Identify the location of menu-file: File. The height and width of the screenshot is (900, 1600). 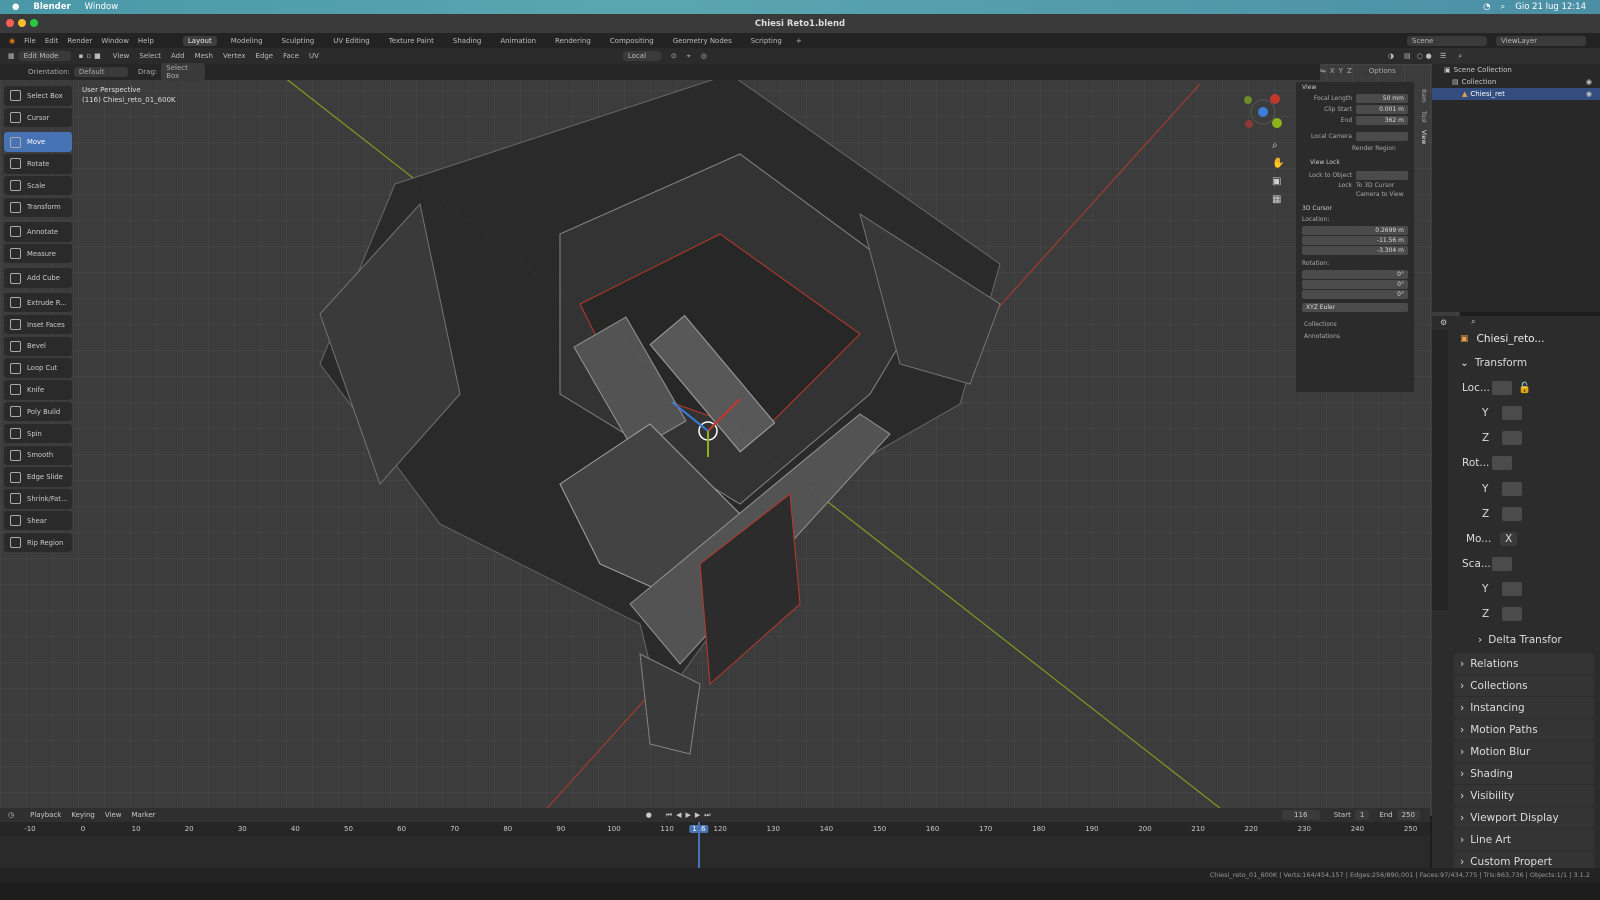
(30, 41).